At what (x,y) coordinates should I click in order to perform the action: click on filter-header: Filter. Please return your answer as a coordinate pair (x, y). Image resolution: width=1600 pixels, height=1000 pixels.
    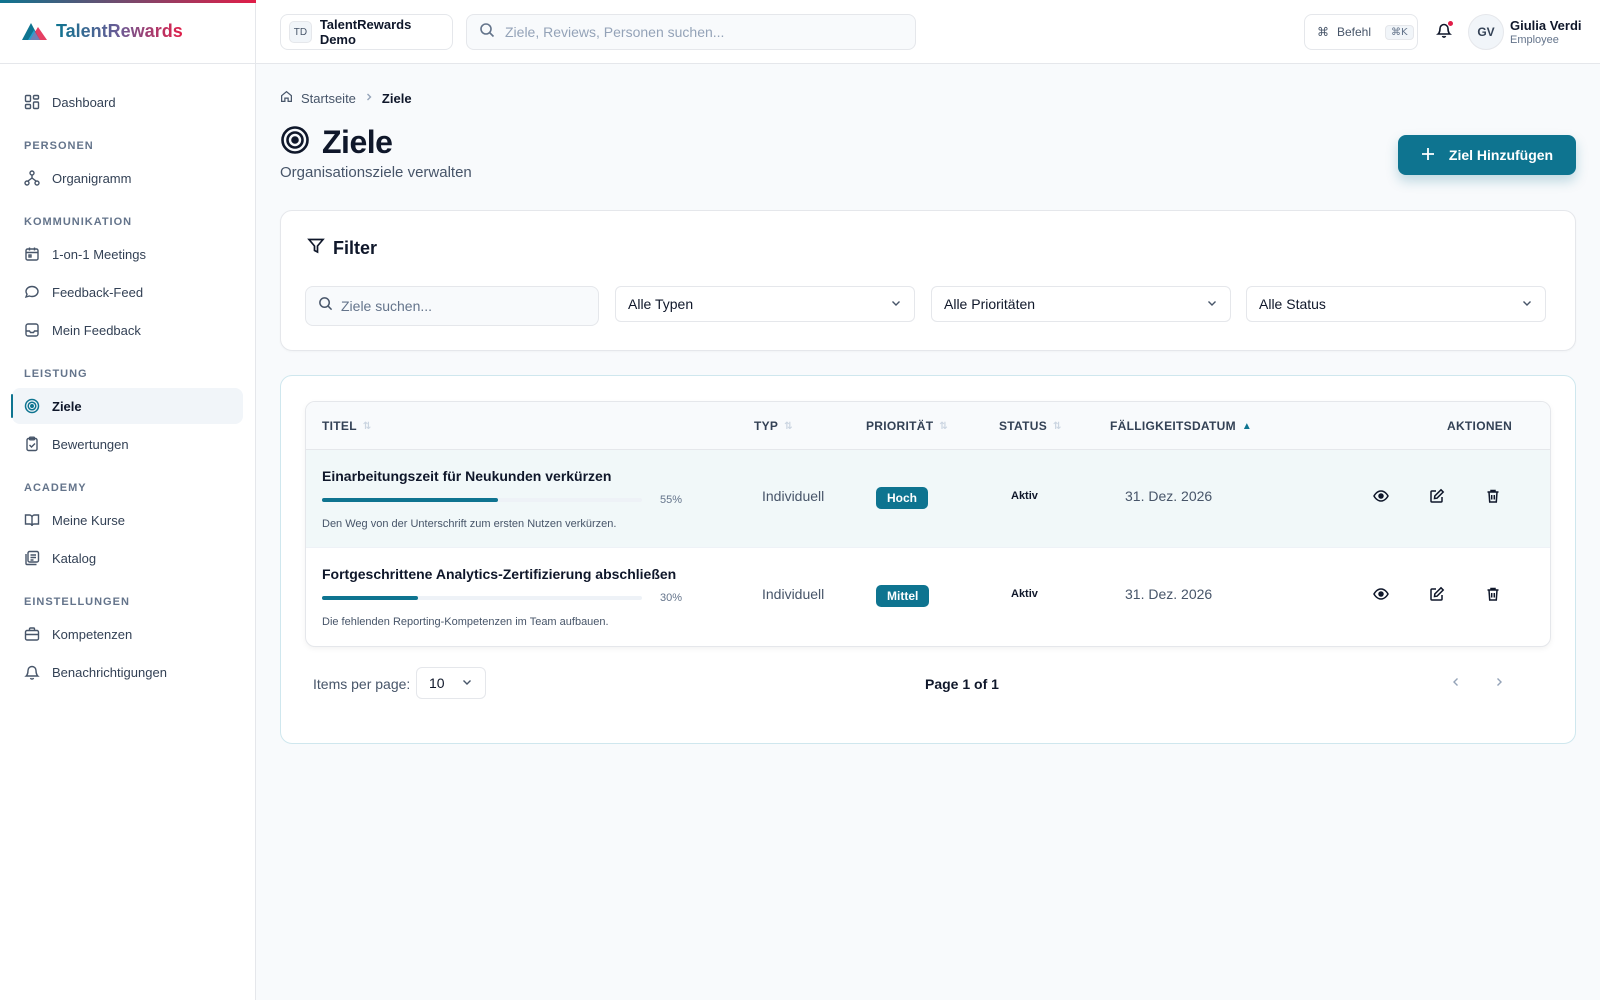
    Looking at the image, I should click on (342, 248).